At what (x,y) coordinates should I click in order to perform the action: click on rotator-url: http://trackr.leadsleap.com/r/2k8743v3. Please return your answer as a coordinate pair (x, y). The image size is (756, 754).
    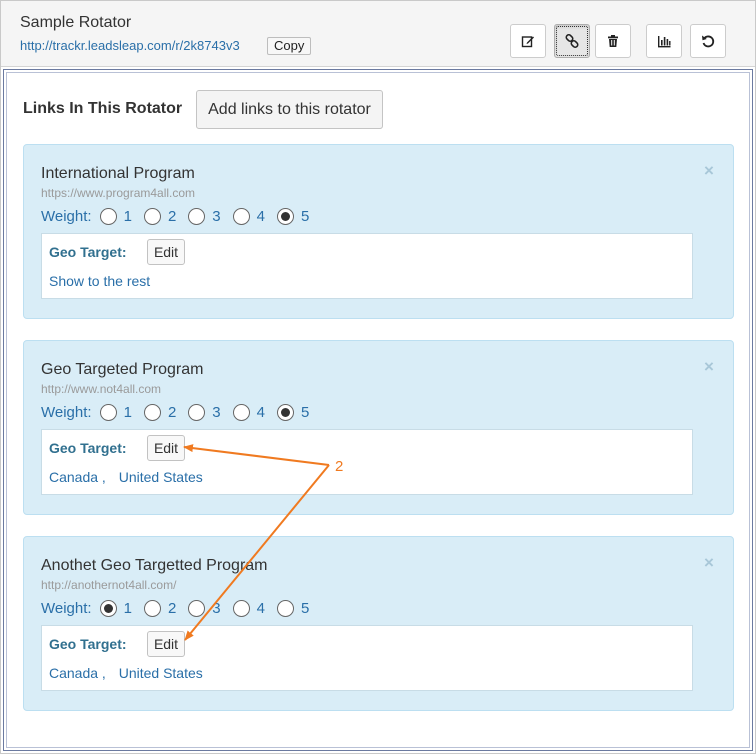
    Looking at the image, I should click on (130, 45).